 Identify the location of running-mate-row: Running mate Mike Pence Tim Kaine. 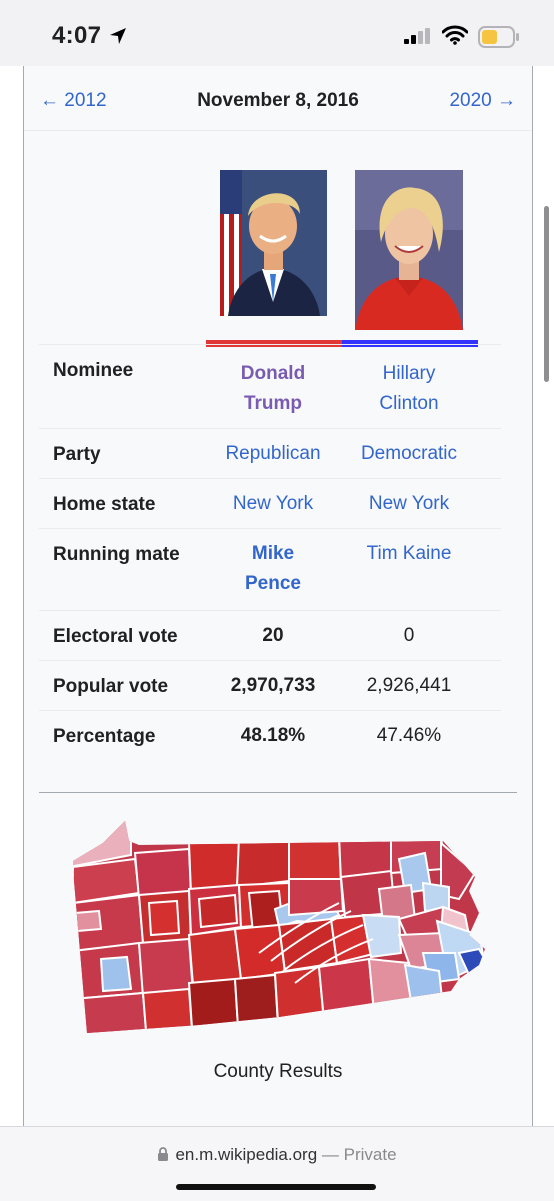
(270, 569).